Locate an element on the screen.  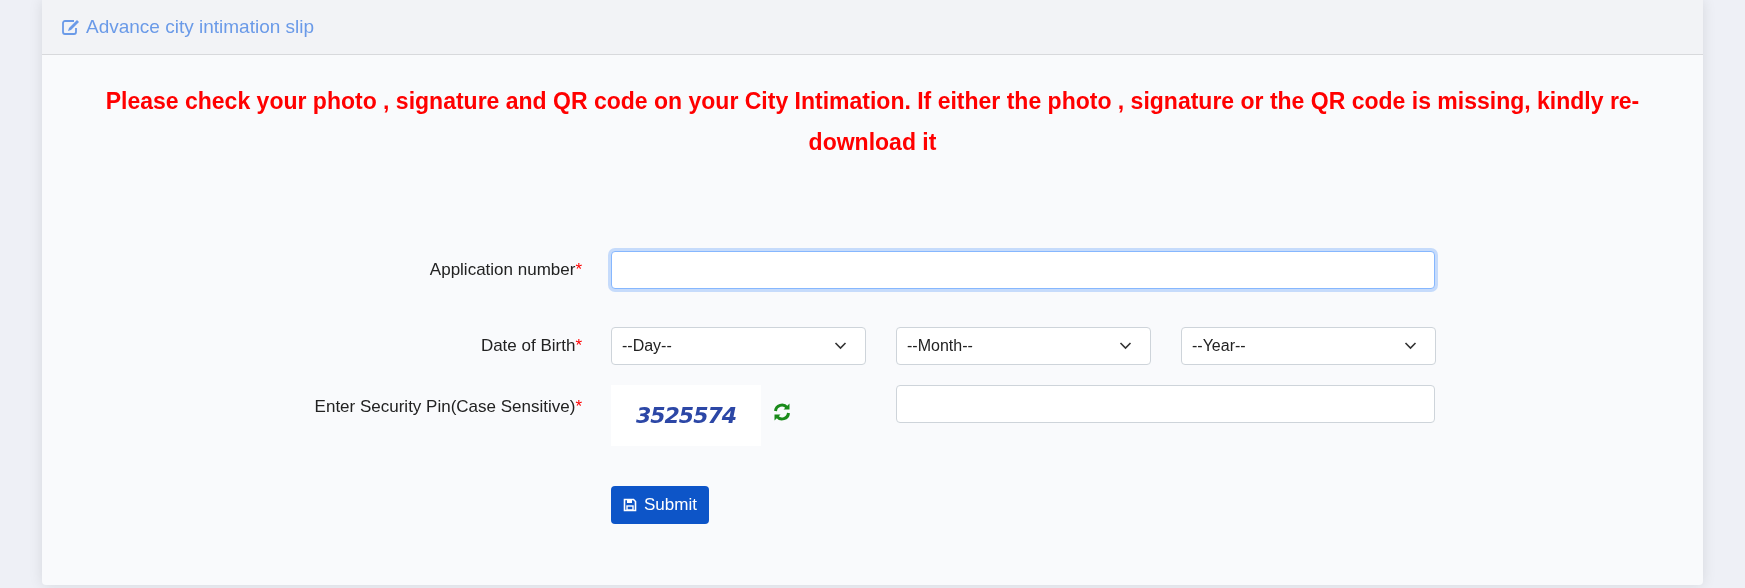
dropdown: --Month-- is located at coordinates (1023, 346).